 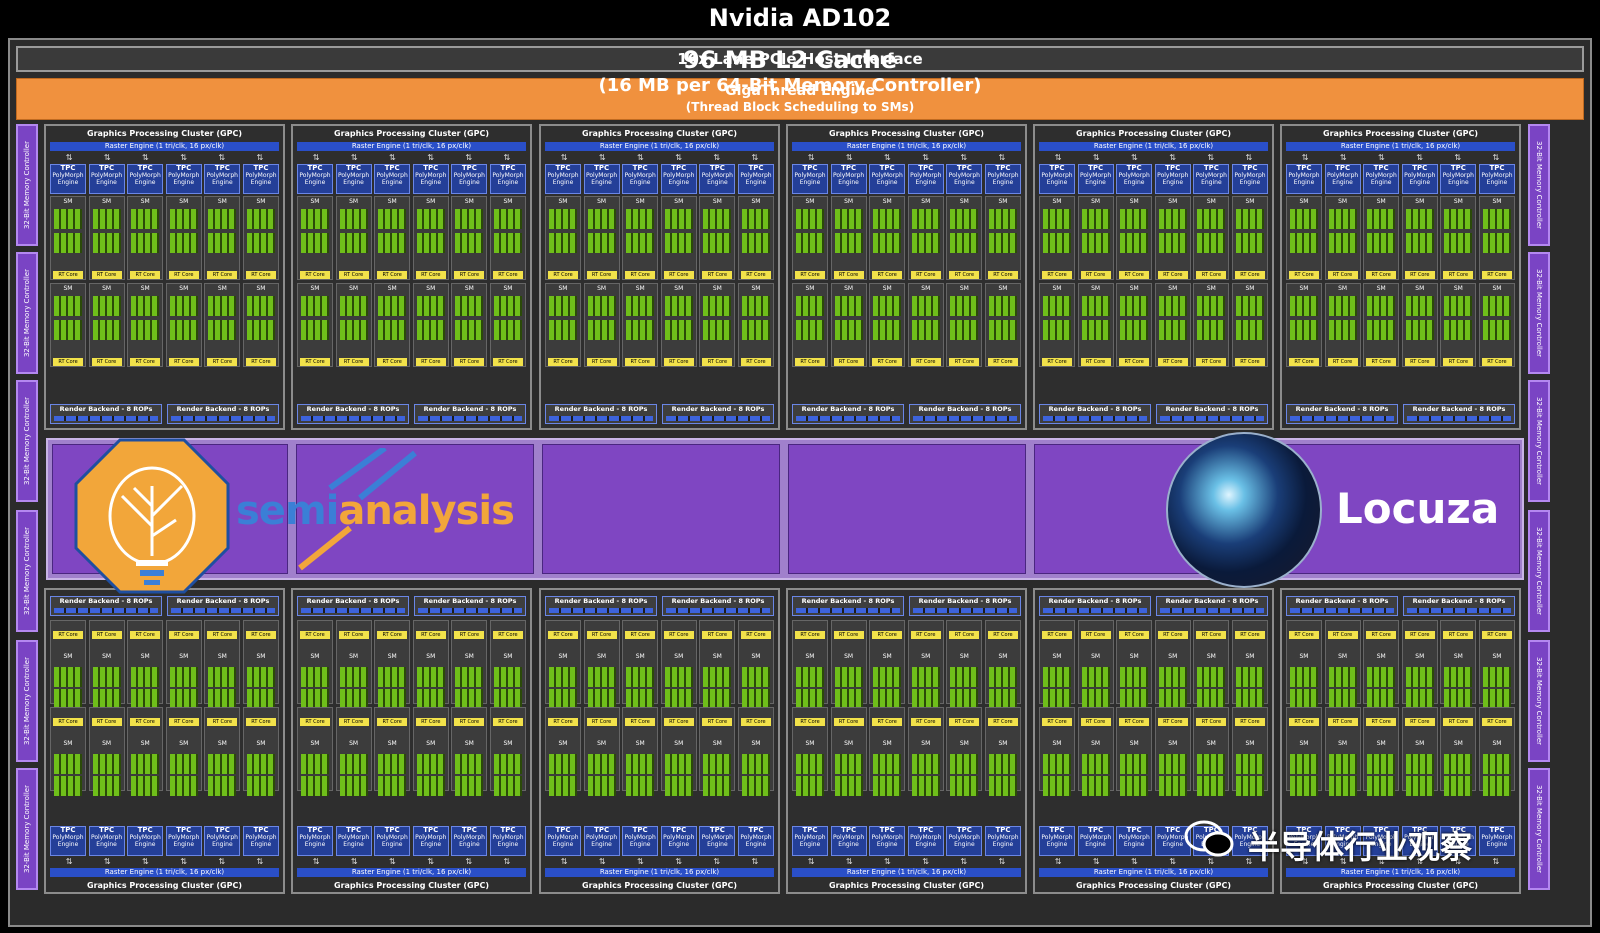 What do you see at coordinates (800, 107) in the screenshot?
I see `gigathread-subtitle: (Thread Block Scheduling to SMs)` at bounding box center [800, 107].